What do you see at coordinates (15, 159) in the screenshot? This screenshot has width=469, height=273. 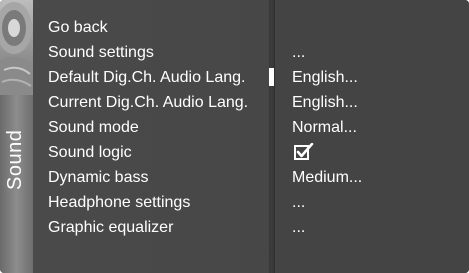 I see `side-tab-title: Sound` at bounding box center [15, 159].